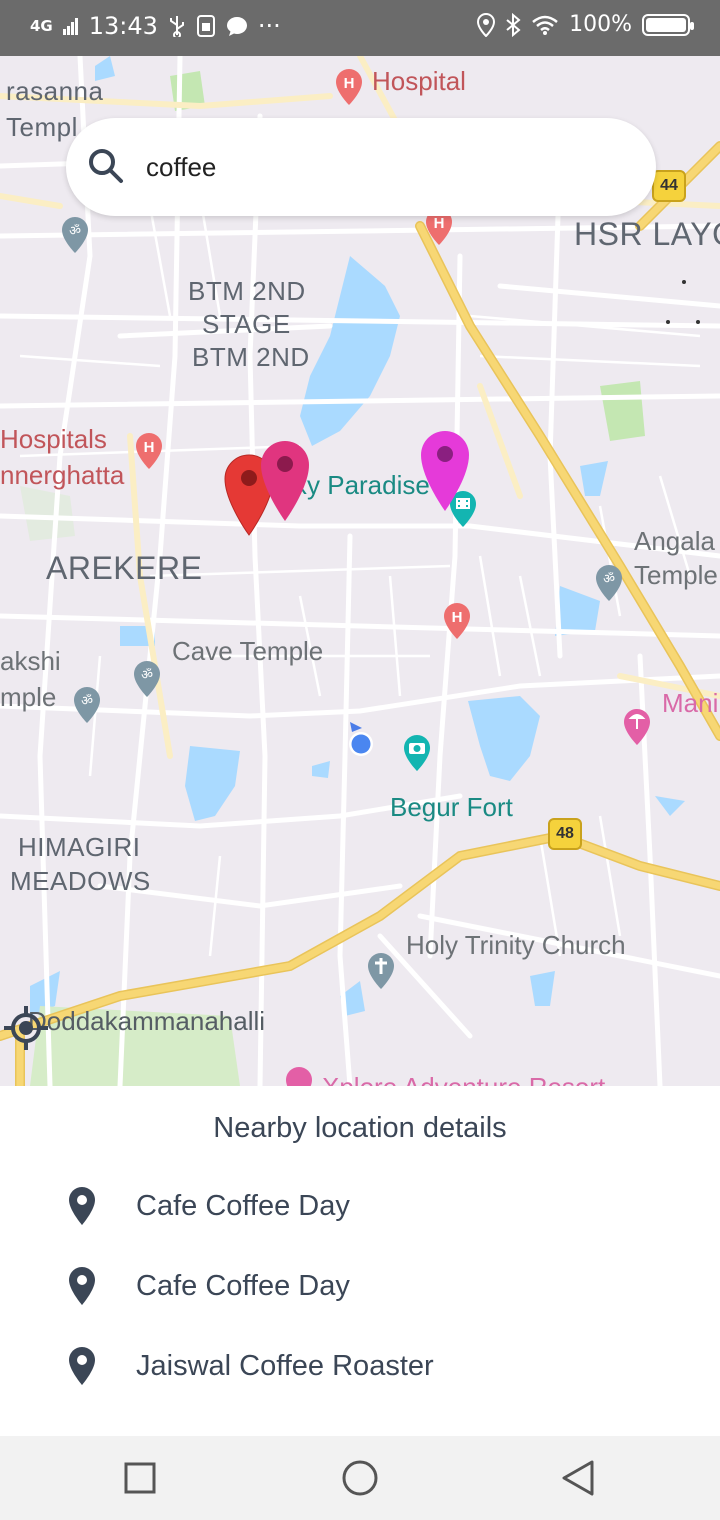 Image resolution: width=720 pixels, height=1520 pixels. What do you see at coordinates (565, 834) in the screenshot?
I see `highway-shield-48: 48` at bounding box center [565, 834].